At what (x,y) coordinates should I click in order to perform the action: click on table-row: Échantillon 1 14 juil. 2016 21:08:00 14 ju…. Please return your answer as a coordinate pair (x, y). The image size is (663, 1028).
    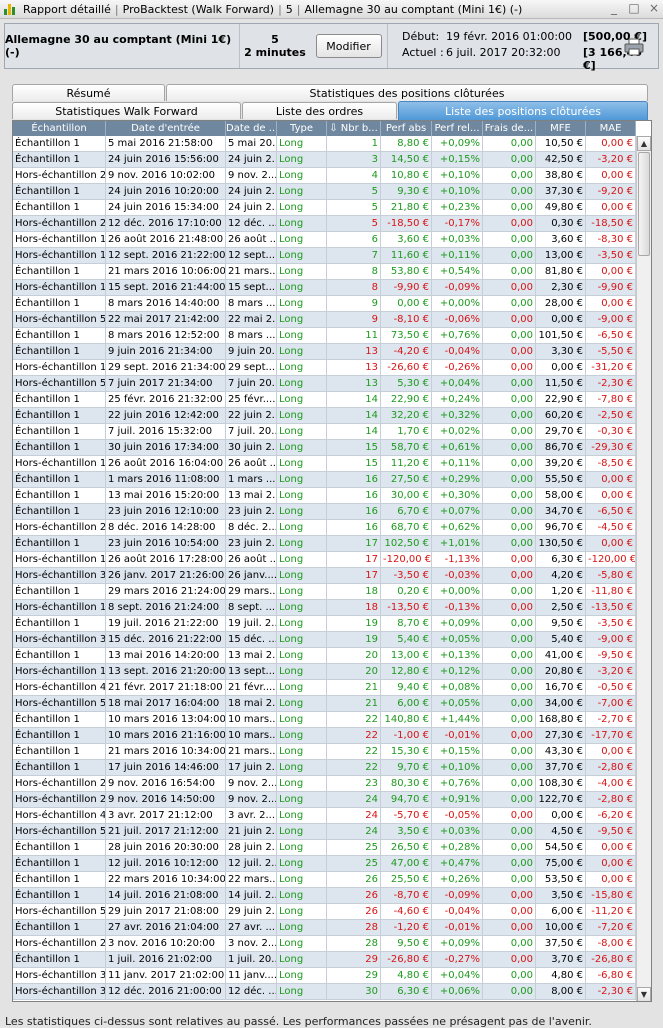
    Looking at the image, I should click on (324, 896).